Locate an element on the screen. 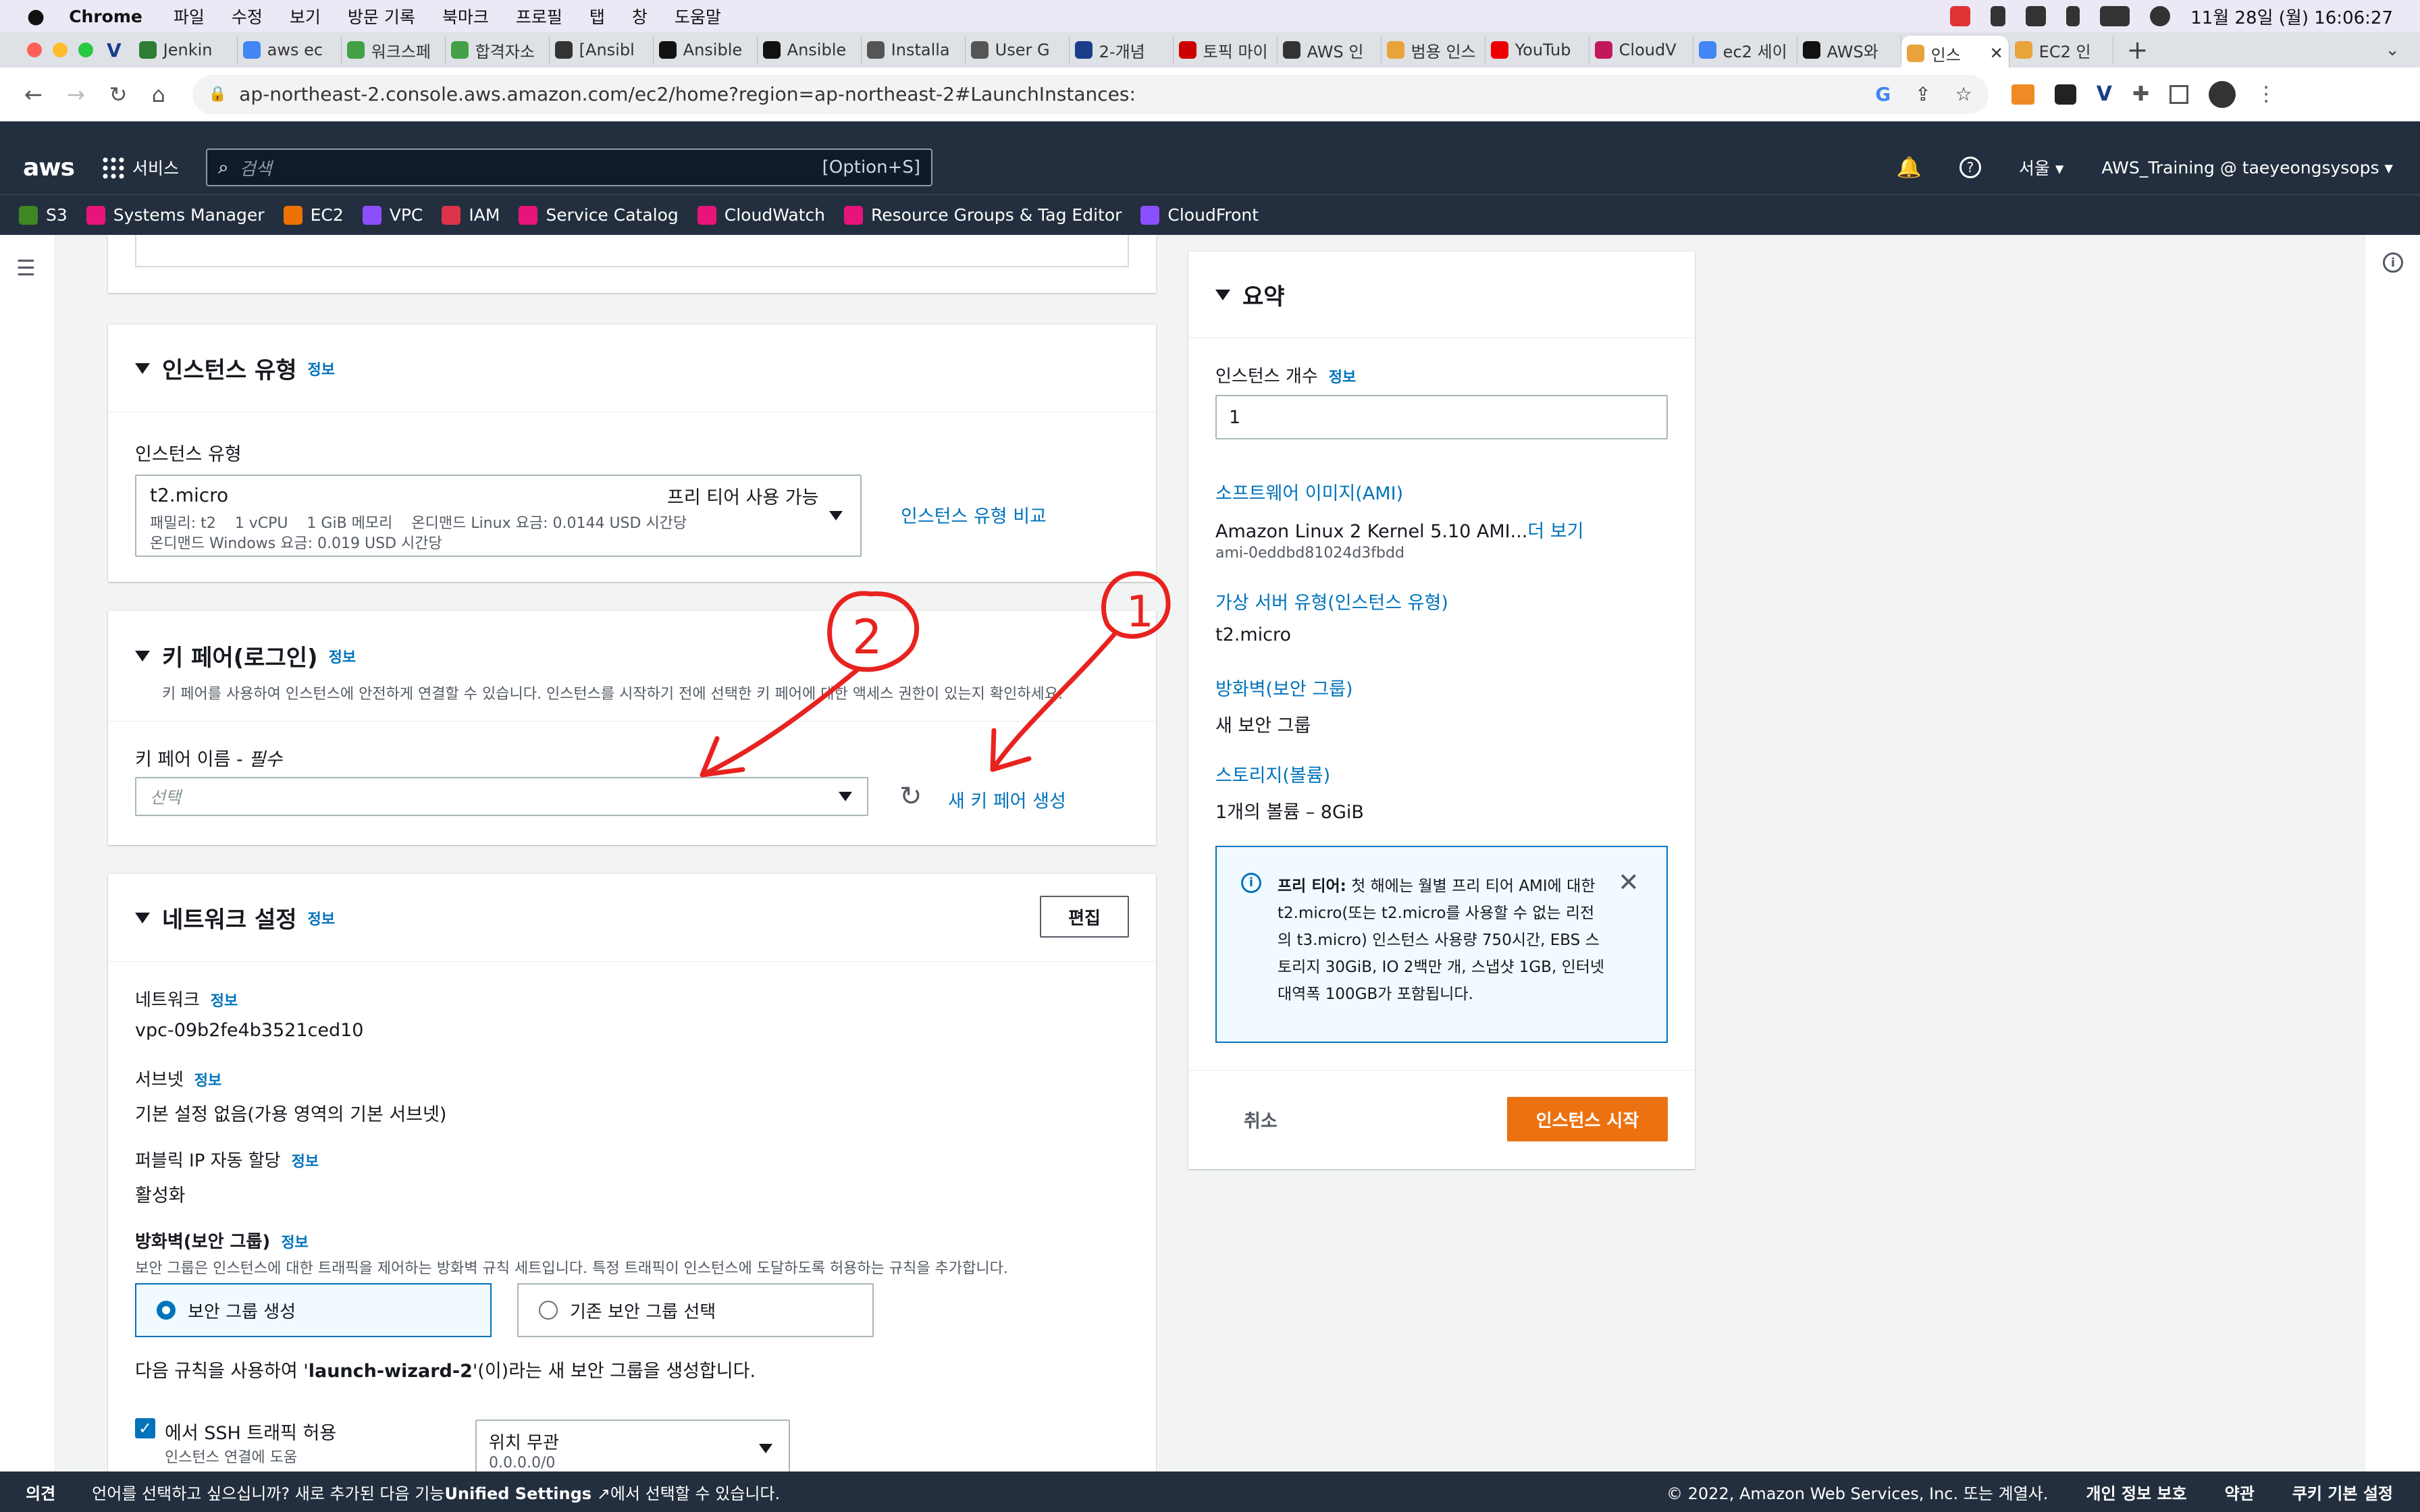 The width and height of the screenshot is (2420, 1512). privacy-link: 개인 정보 보호 is located at coordinates (2136, 1492).